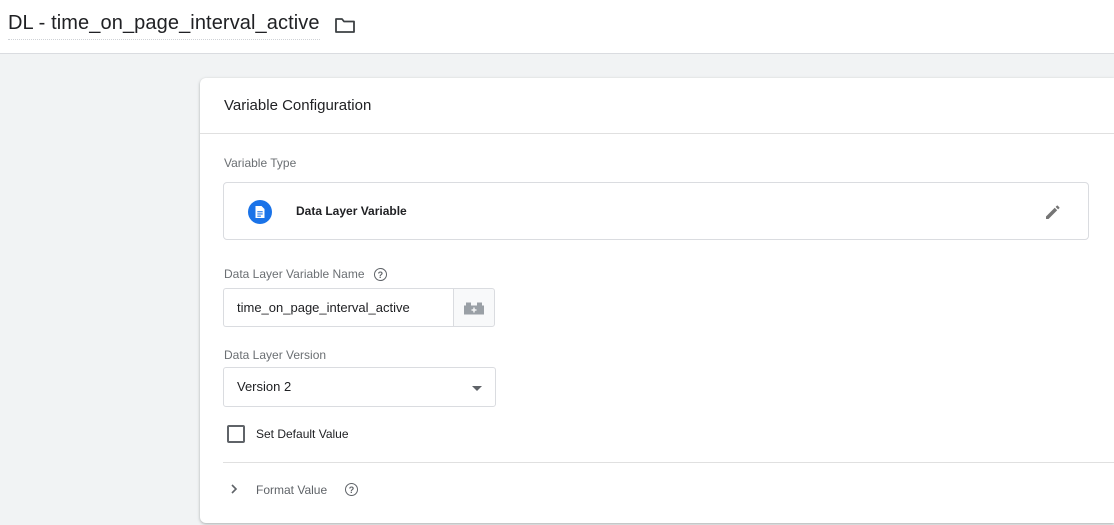  I want to click on dl-version-label: Data Layer Version, so click(275, 355).